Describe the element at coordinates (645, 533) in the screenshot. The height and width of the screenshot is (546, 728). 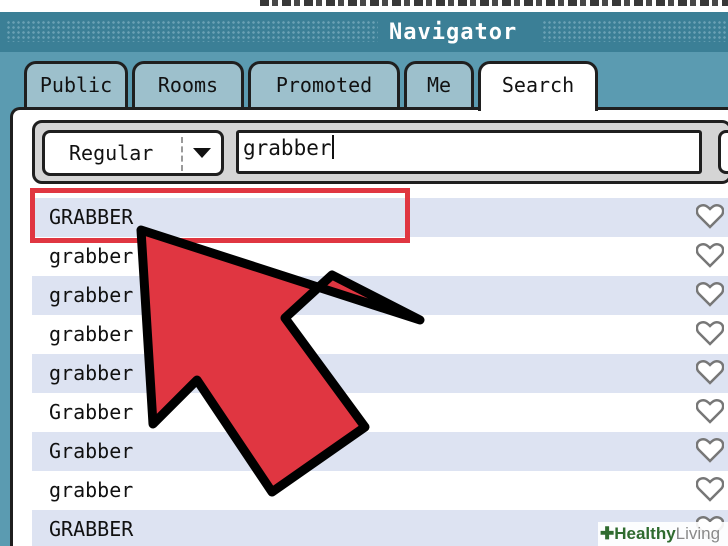
I see `watermark-brand-first: Healthy` at that location.